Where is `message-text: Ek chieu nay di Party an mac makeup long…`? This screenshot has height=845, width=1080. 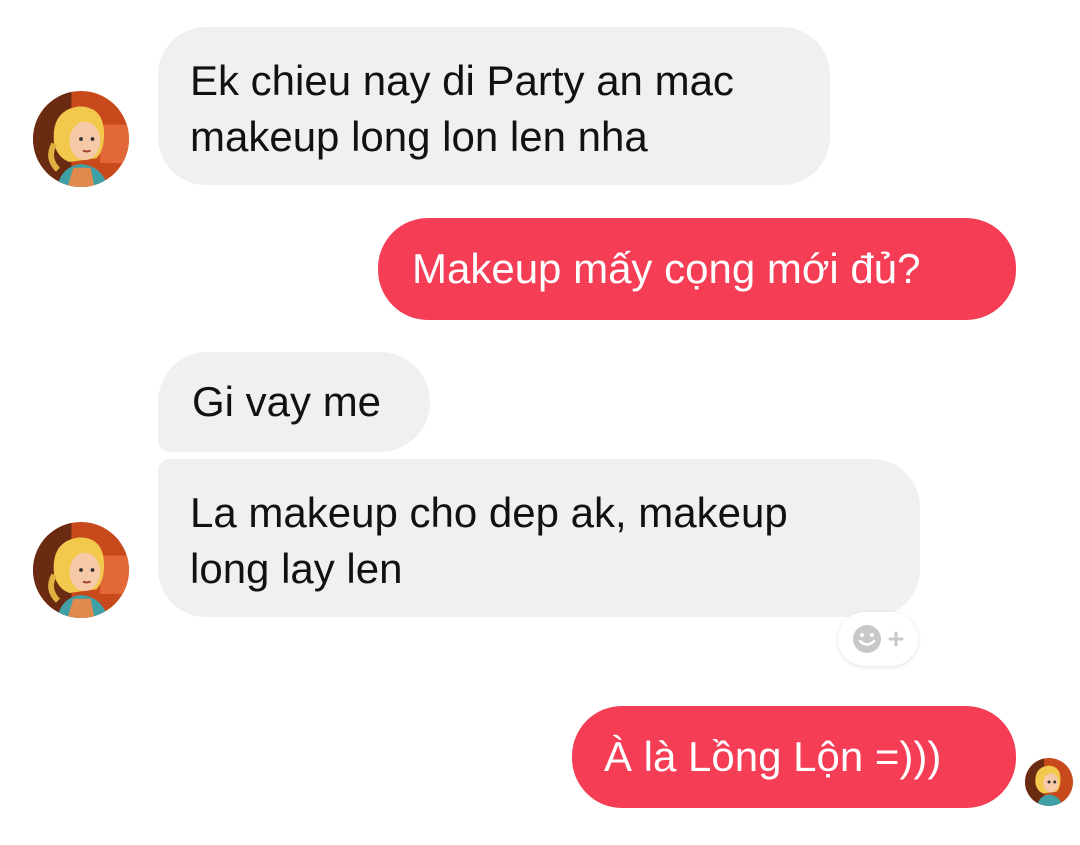 message-text: Ek chieu nay di Party an mac makeup long… is located at coordinates (462, 108).